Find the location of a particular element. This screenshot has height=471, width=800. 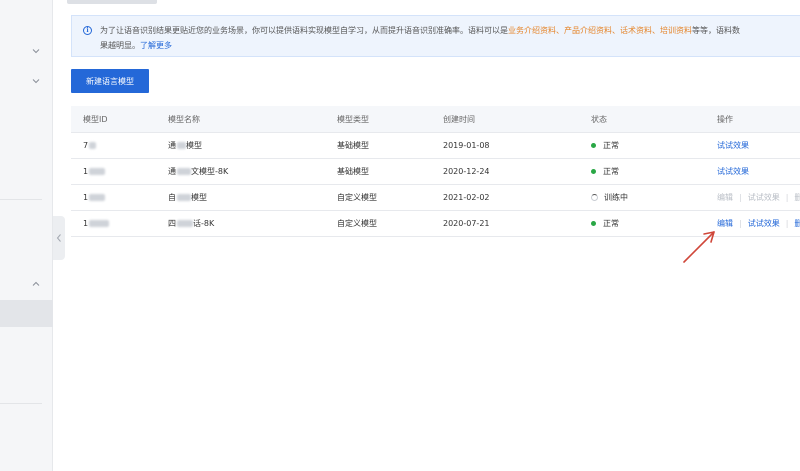

sidebar is located at coordinates (26, 235).